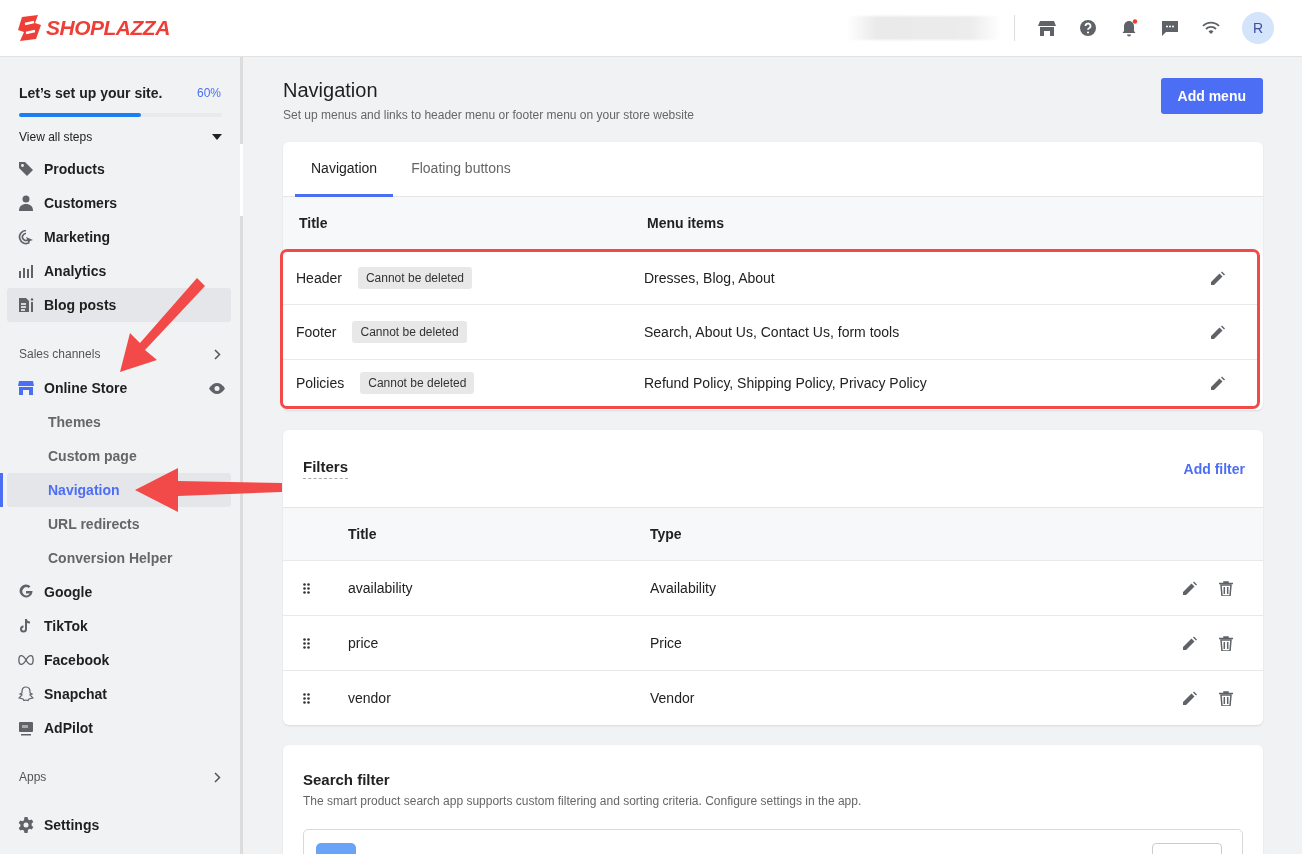 The width and height of the screenshot is (1302, 854). What do you see at coordinates (30, 28) in the screenshot?
I see `logo-icon` at bounding box center [30, 28].